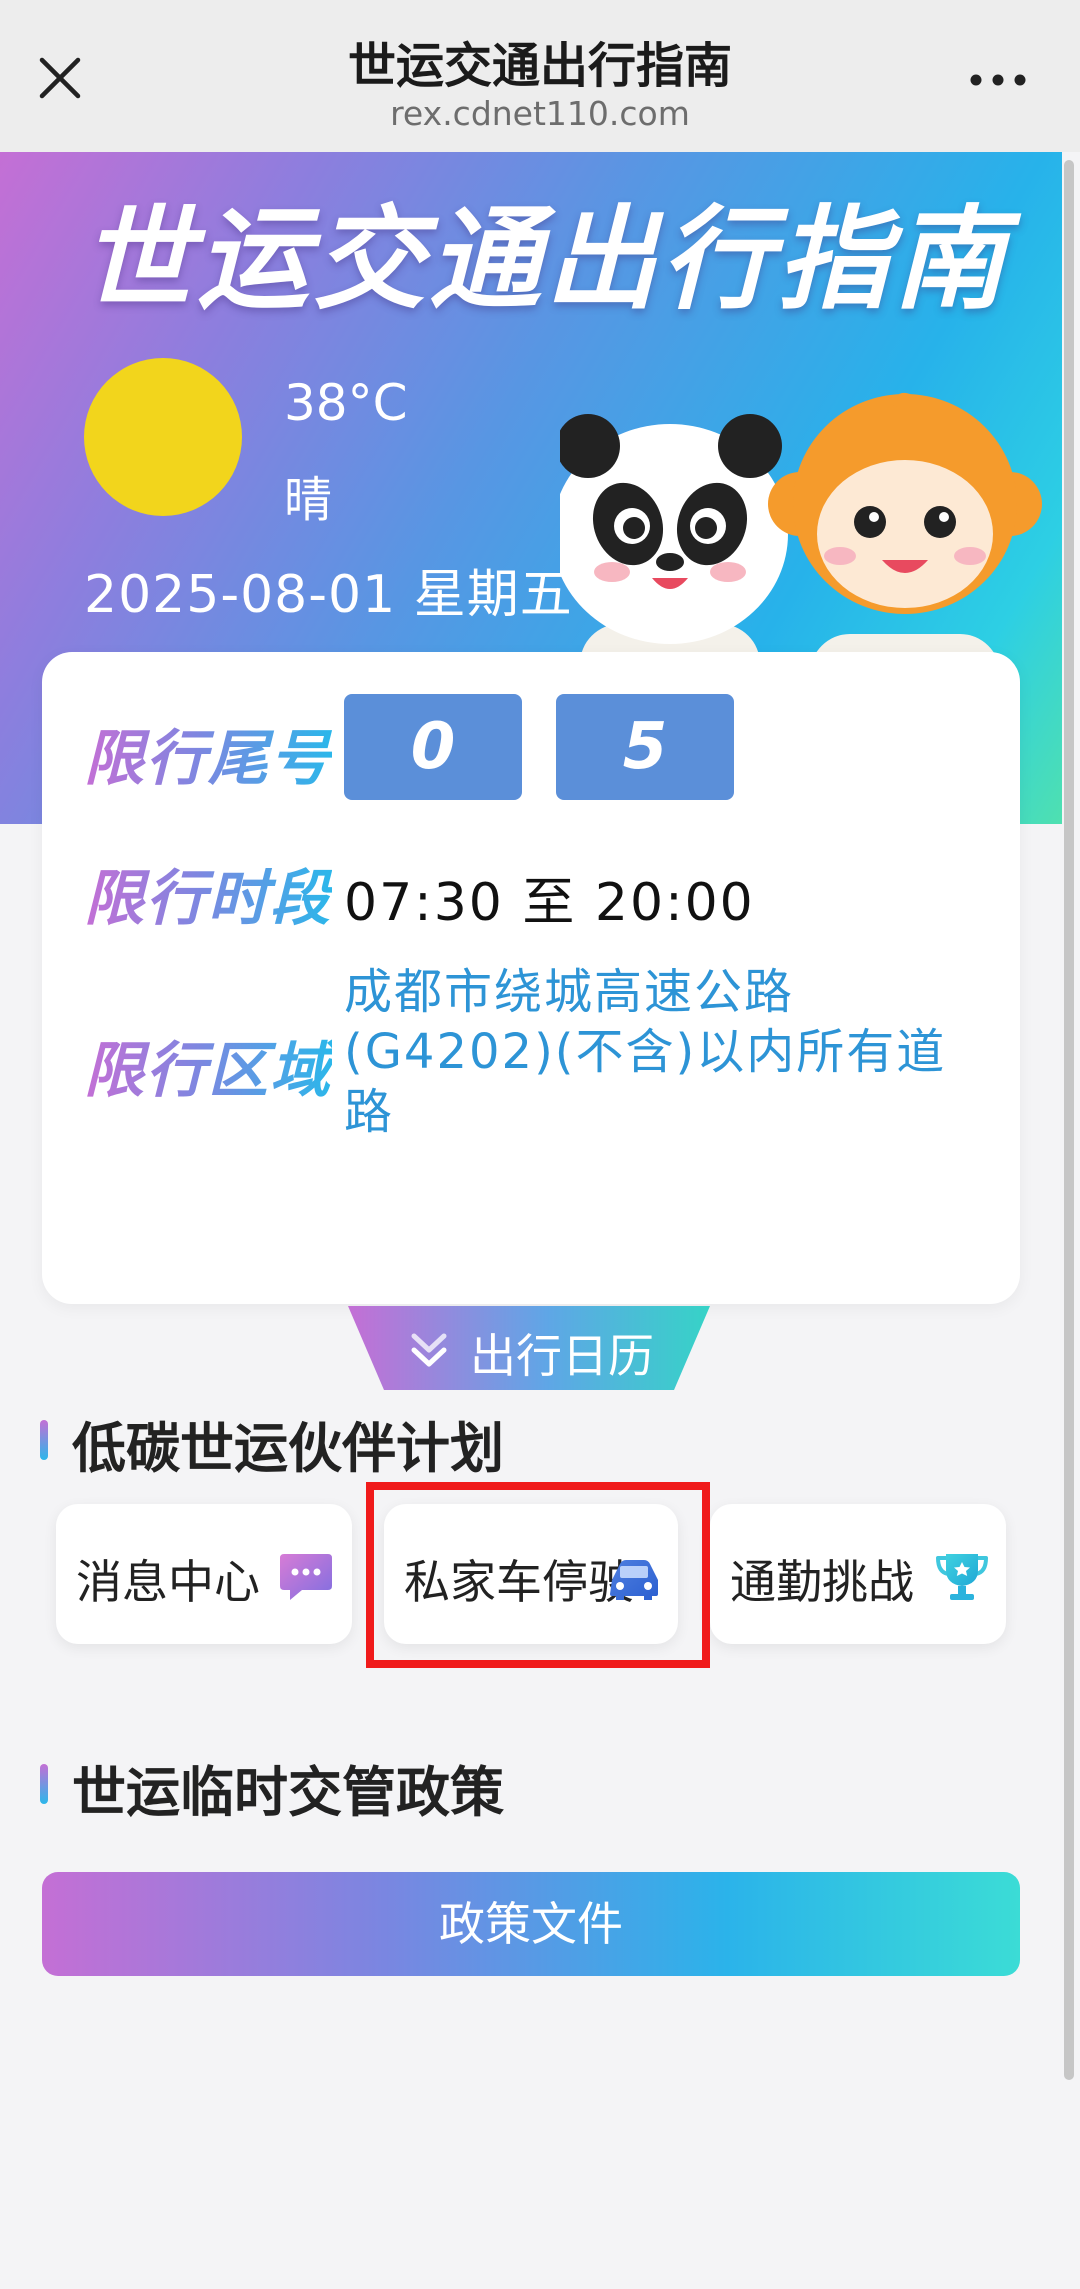  I want to click on message-center-card: 消息中心, so click(204, 1574).